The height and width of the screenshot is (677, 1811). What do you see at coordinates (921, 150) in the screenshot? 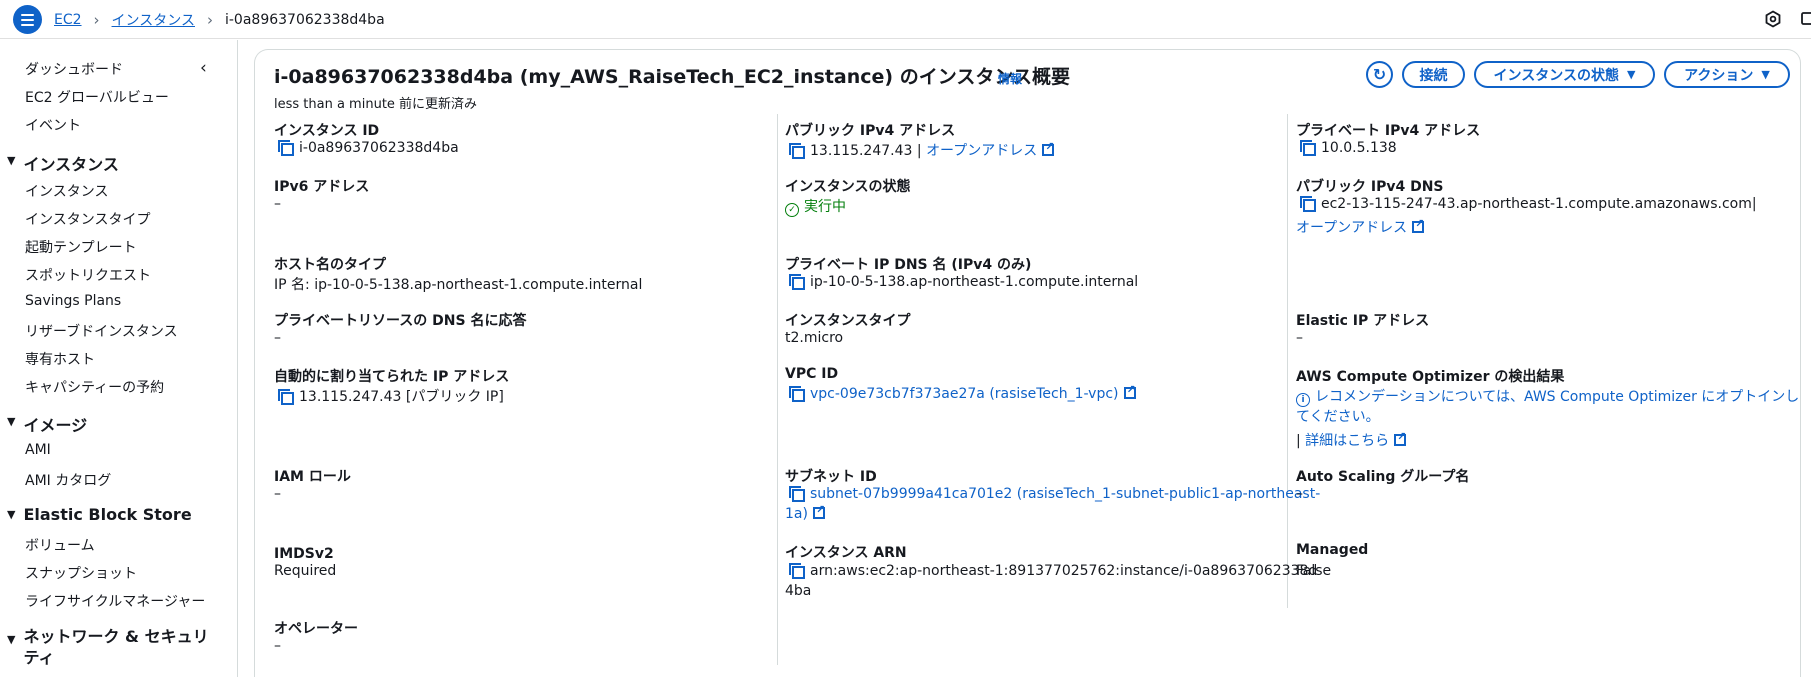
I see `public-ipv4-value: 13.115.247.43 | オープンアドレス` at bounding box center [921, 150].